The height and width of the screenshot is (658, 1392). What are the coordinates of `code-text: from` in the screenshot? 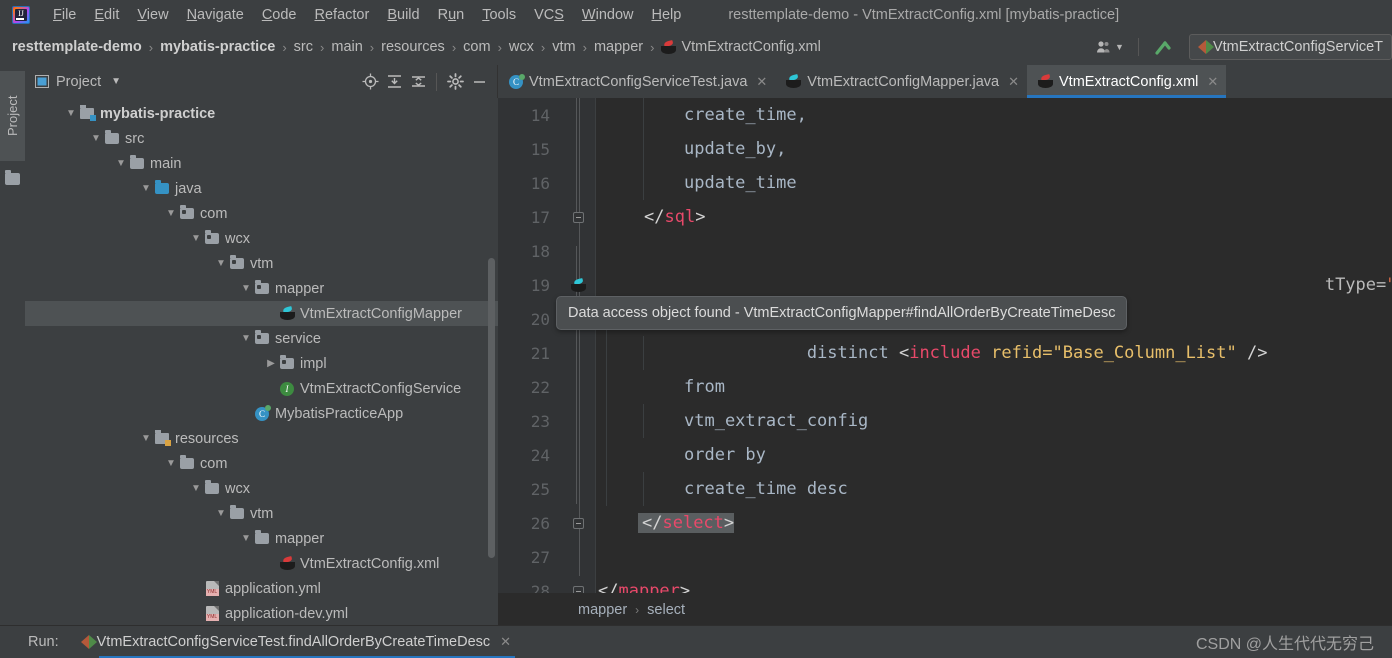 It's located at (704, 387).